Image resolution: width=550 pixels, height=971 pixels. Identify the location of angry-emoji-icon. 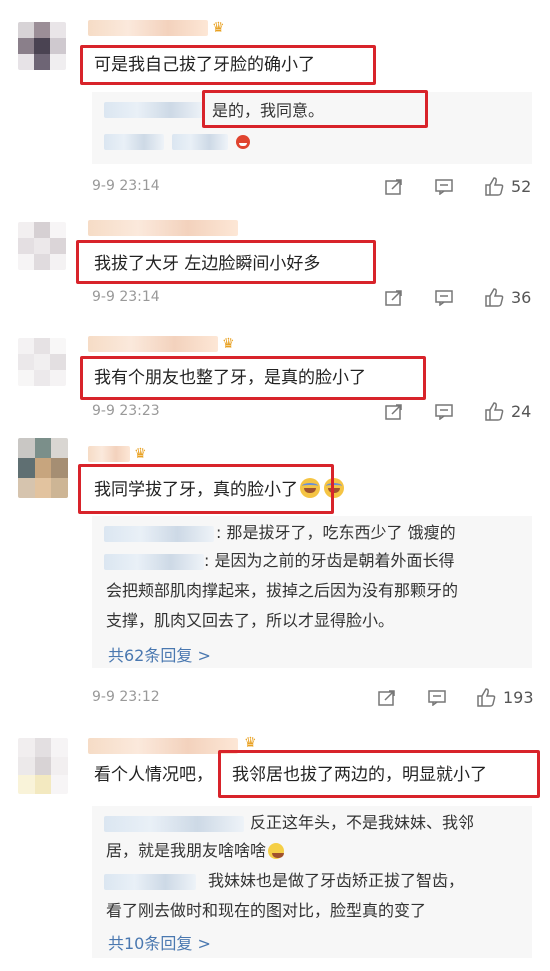
(243, 142).